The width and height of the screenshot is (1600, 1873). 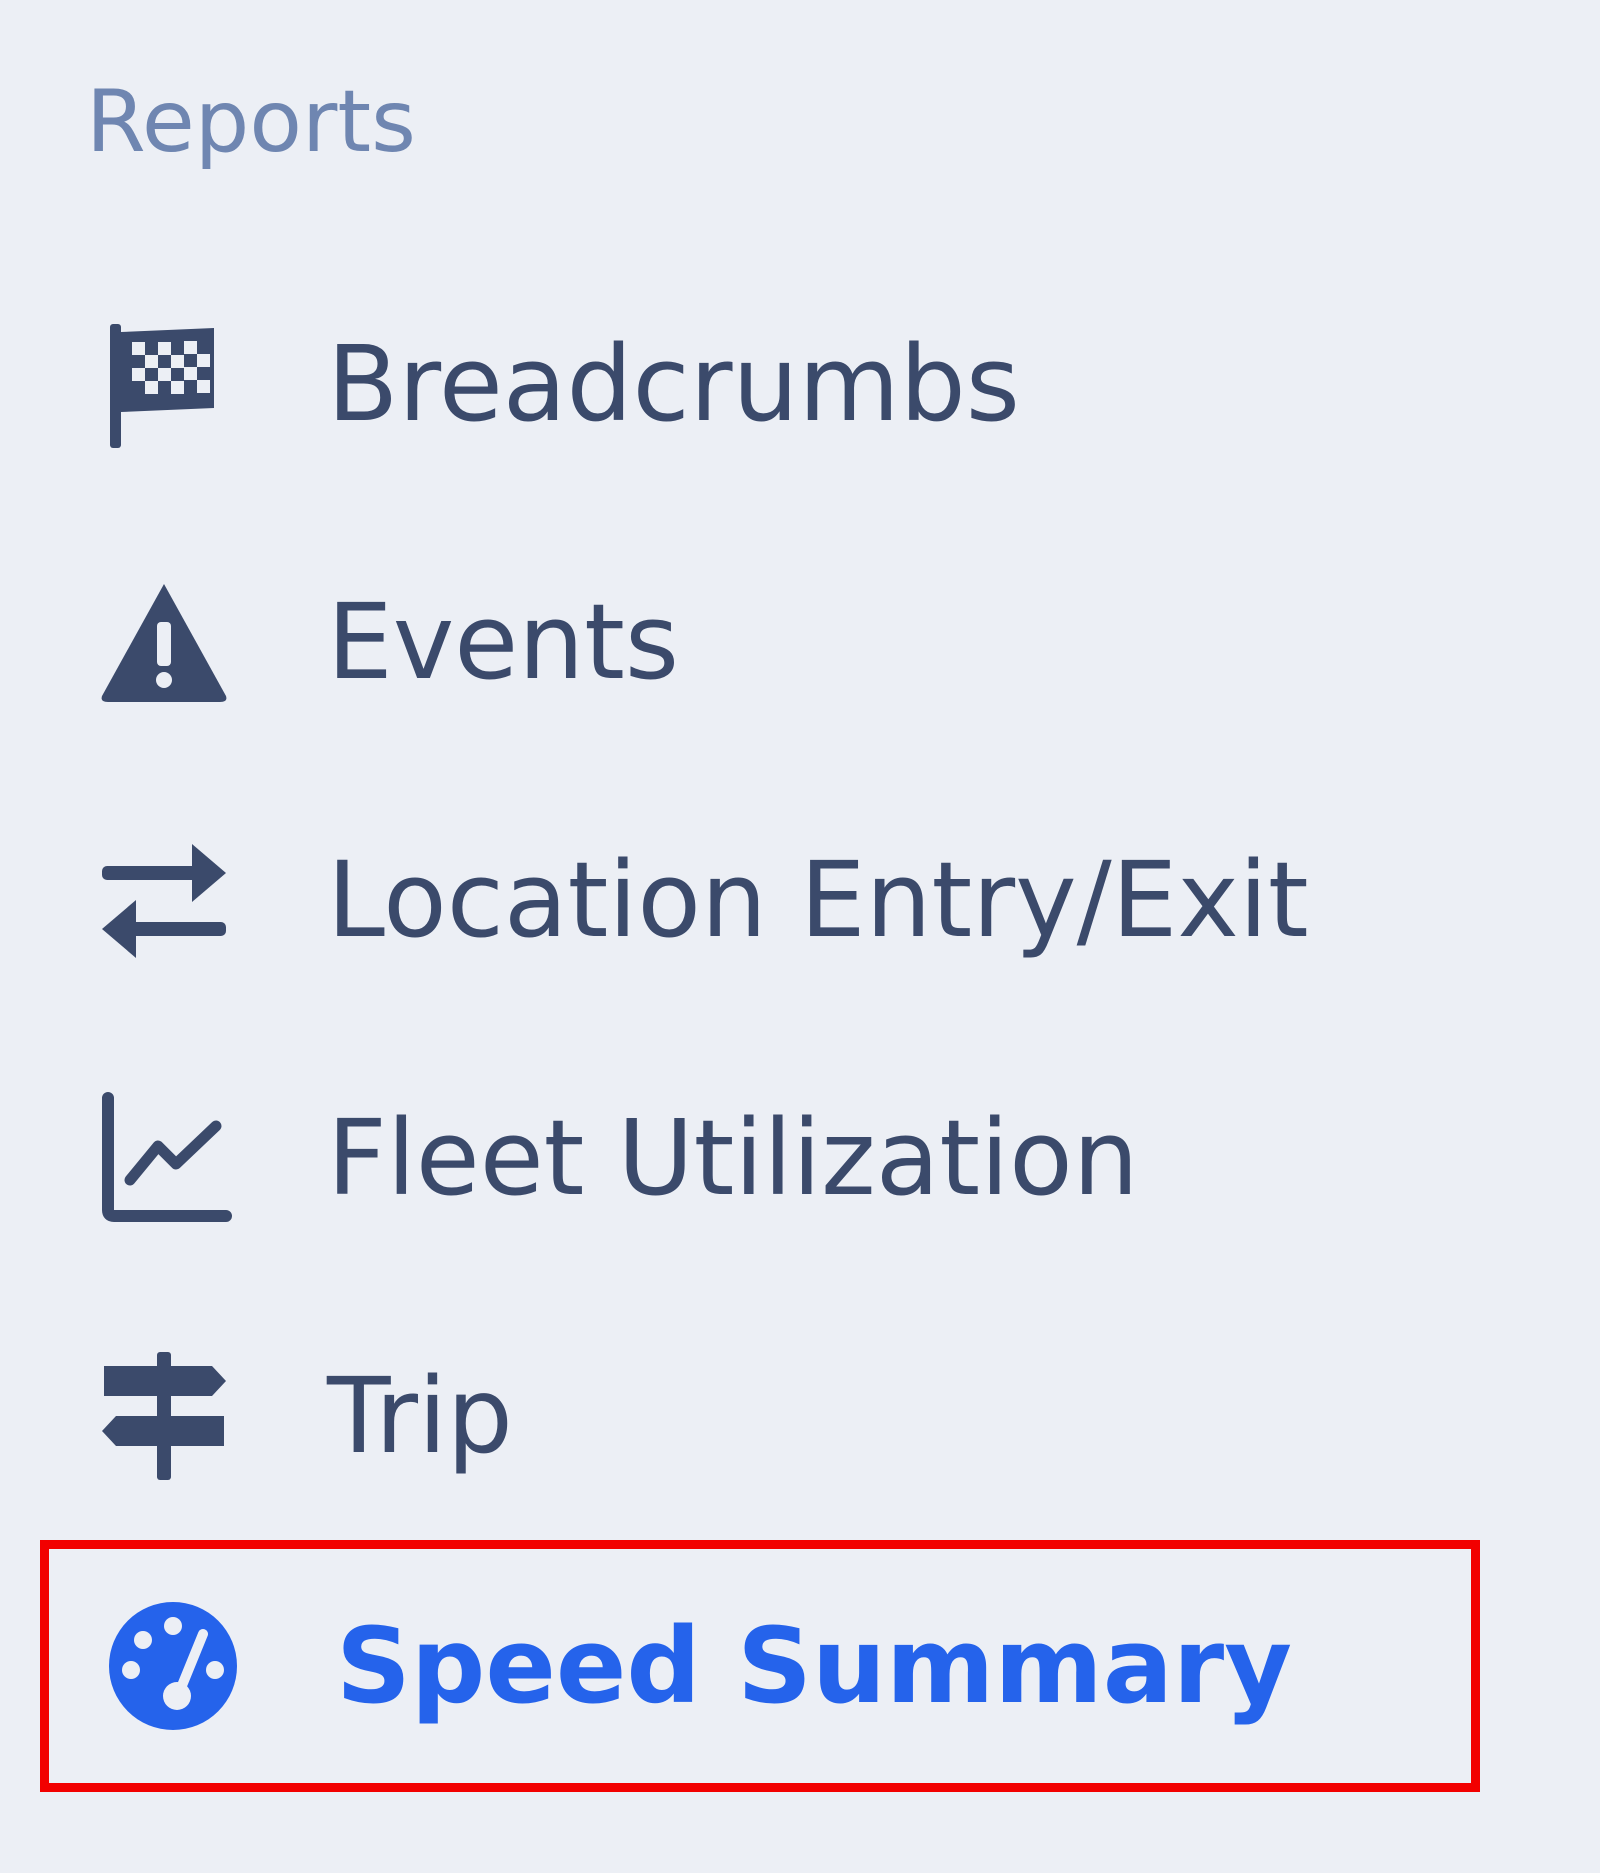 I want to click on sidebar-item-location-entry-exit: Location Entry/Exit, so click(x=760, y=900).